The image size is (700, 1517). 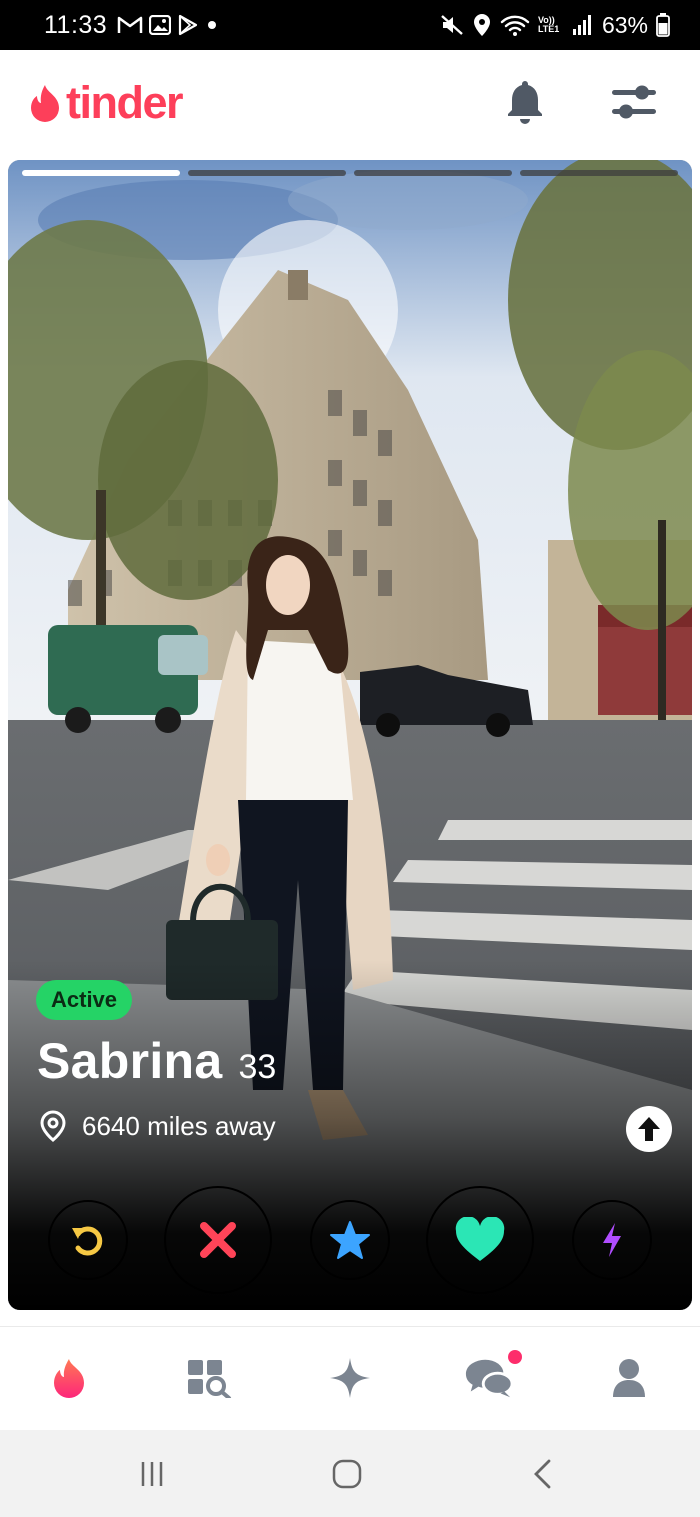 I want to click on dot-icon, so click(x=212, y=25).